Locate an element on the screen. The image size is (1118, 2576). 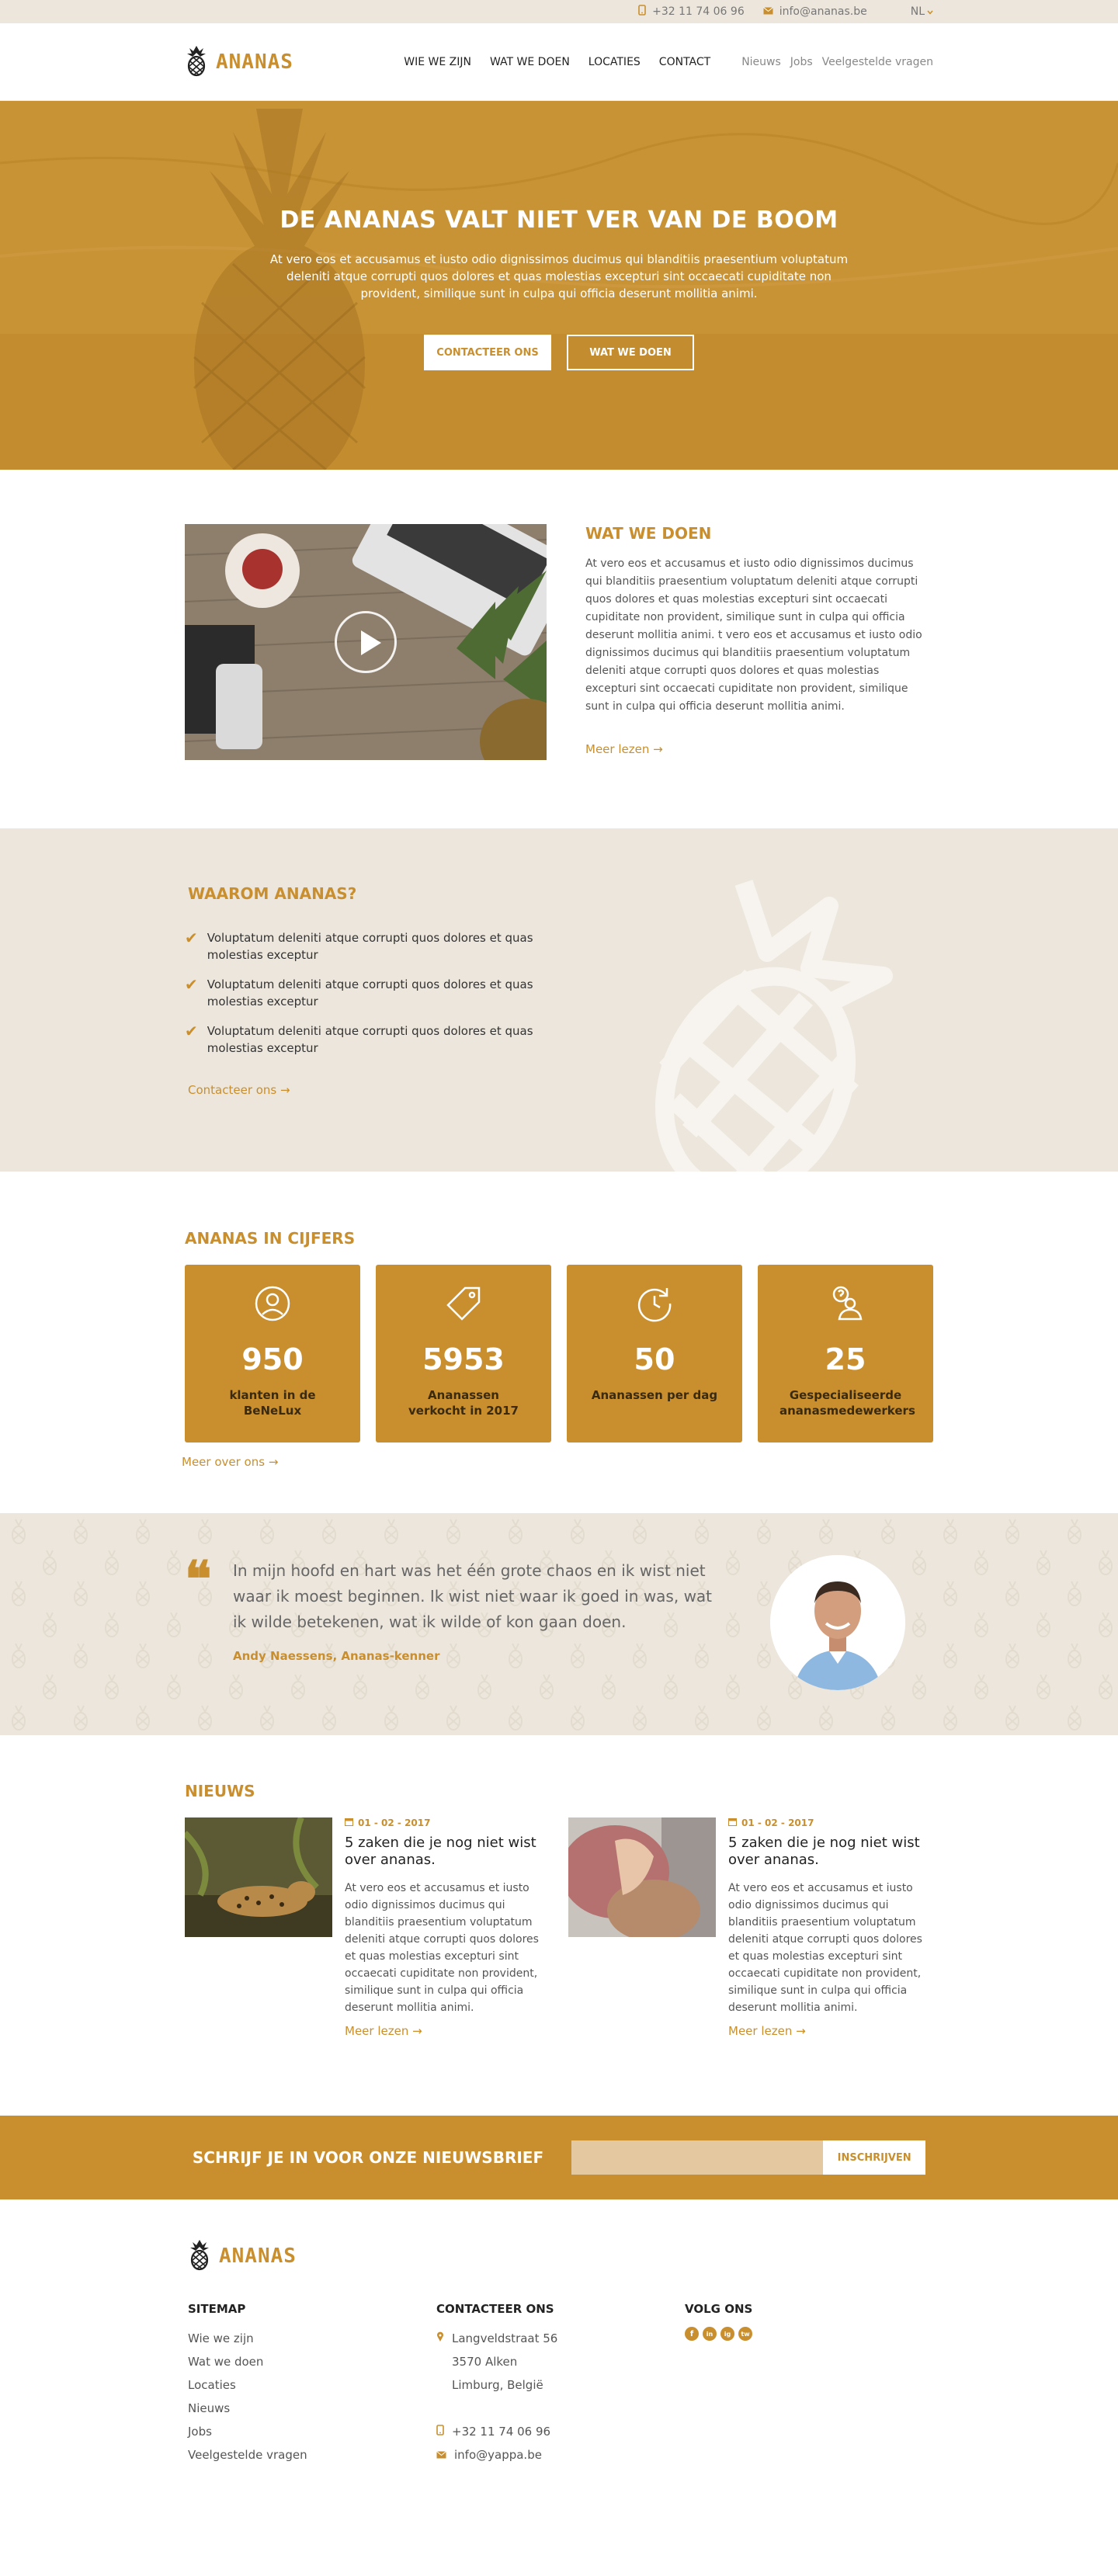
footer-link: Locaties is located at coordinates (312, 2385).